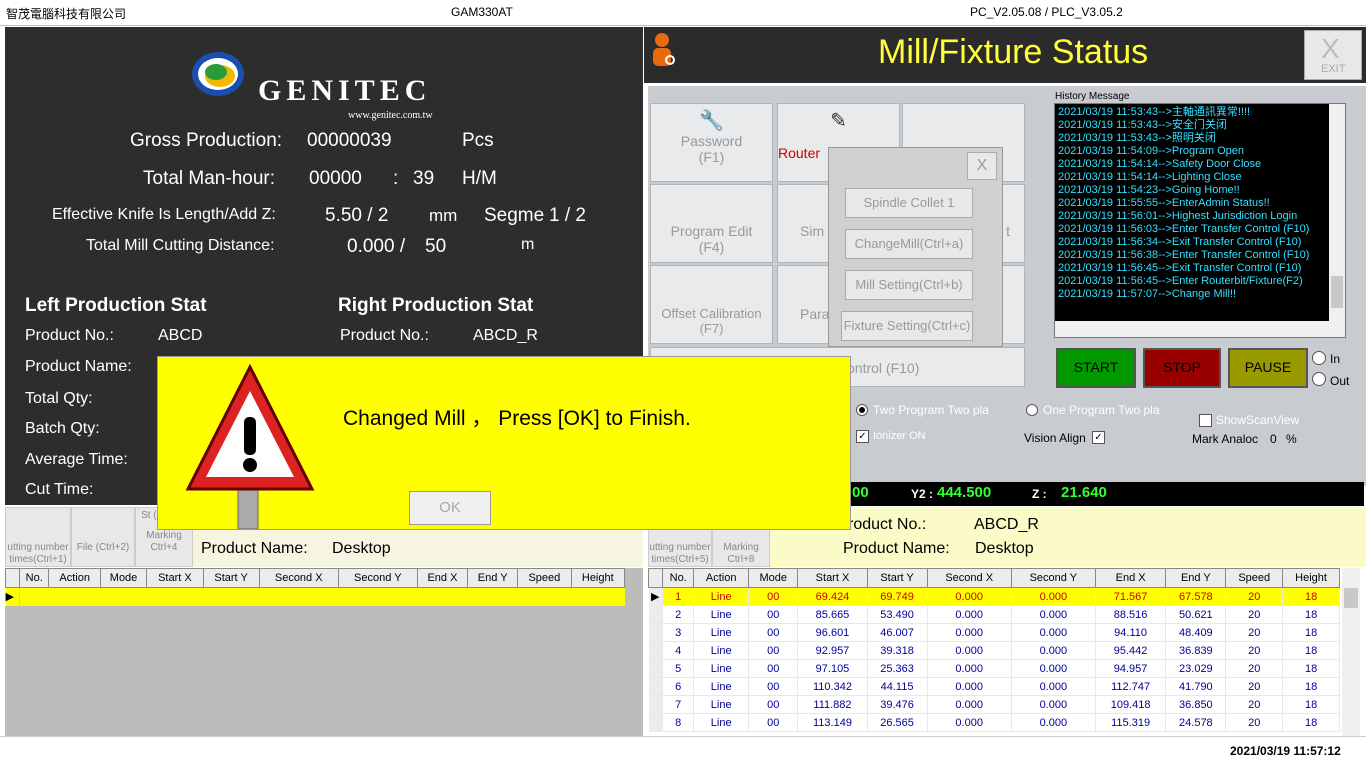 The image size is (1366, 768). Describe the element at coordinates (964, 492) in the screenshot. I see `y2-coord-value: 444.500` at that location.